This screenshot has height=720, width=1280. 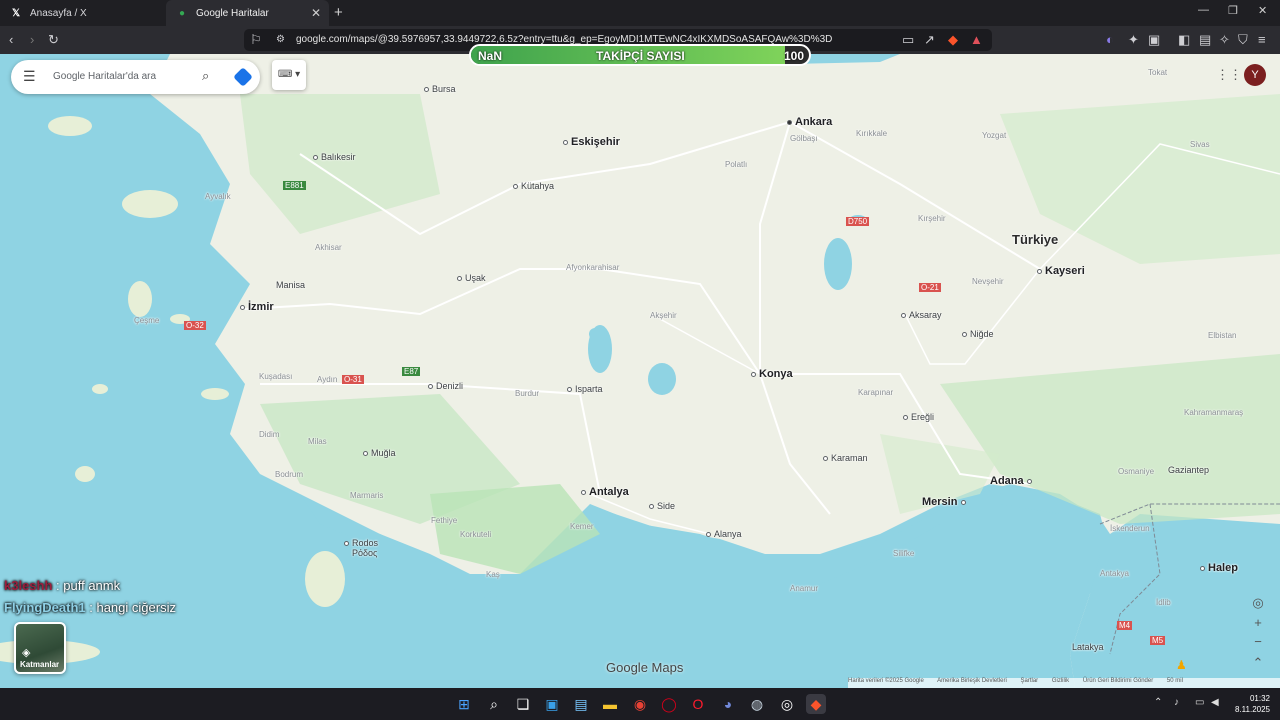 What do you see at coordinates (921, 315) in the screenshot?
I see `map-label-aksaray: Aksaray` at bounding box center [921, 315].